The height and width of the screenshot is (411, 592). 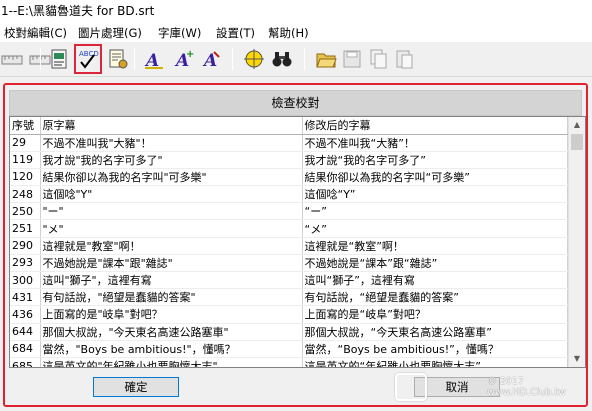 I want to click on hd-club-logo, so click(x=411, y=387).